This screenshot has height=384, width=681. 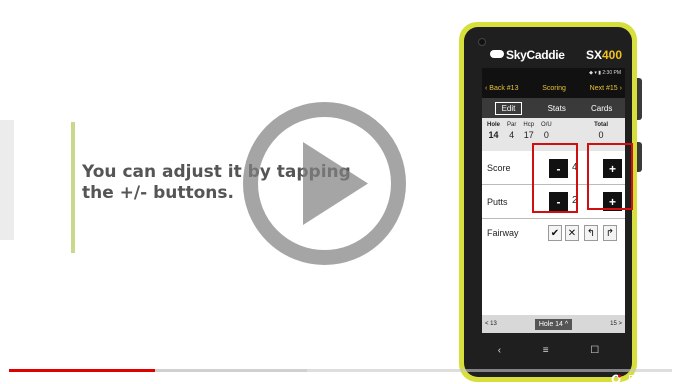 I want to click on hole-value: 14, so click(x=493, y=135).